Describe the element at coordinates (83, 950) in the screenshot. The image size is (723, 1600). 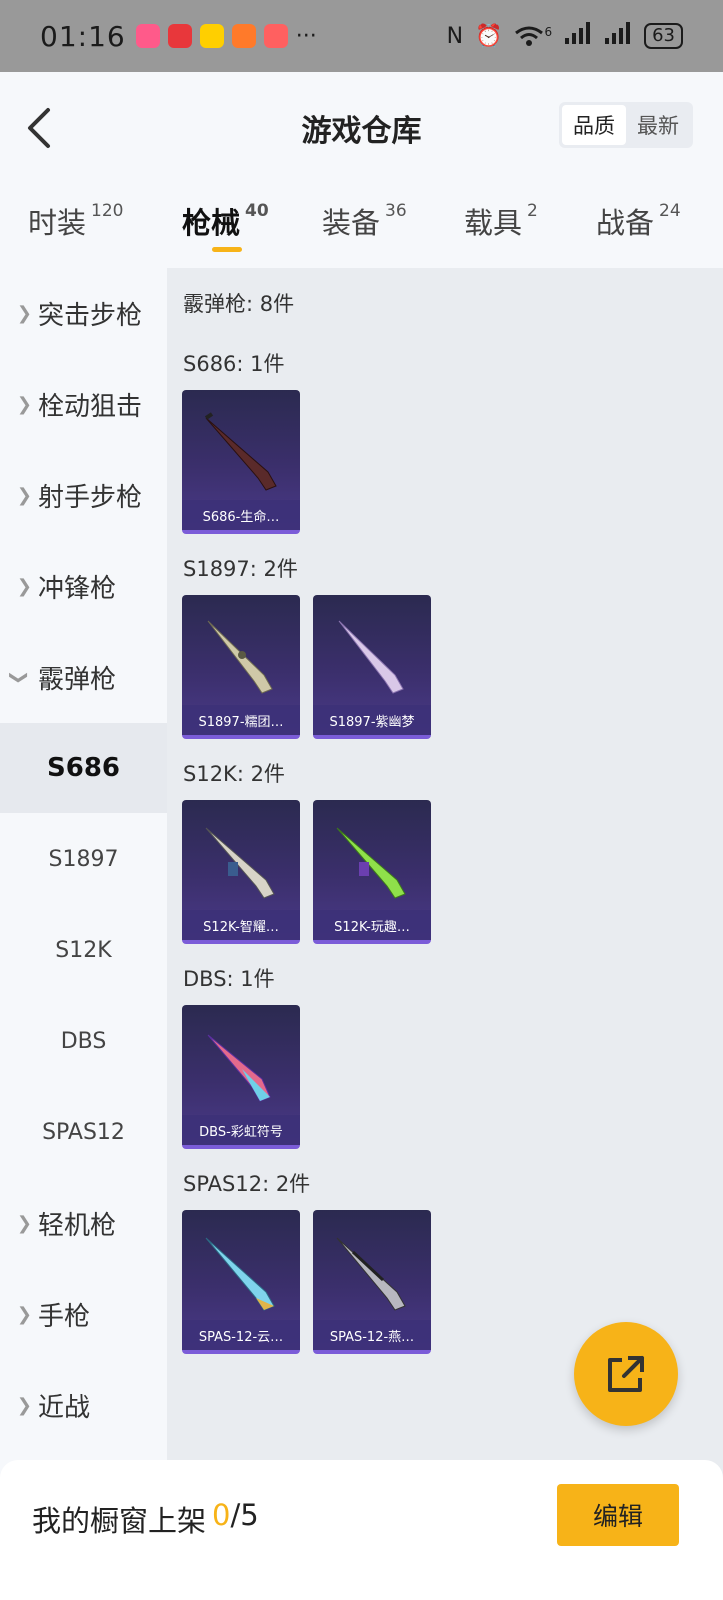
I see `sidebar-subitem-s12k: S12K` at that location.